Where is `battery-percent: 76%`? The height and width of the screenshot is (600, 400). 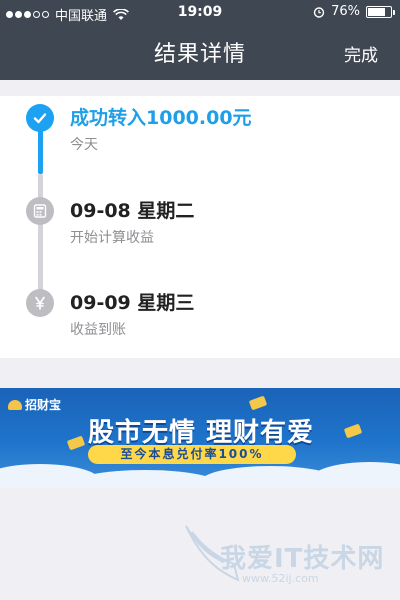
battery-percent: 76% is located at coordinates (345, 11).